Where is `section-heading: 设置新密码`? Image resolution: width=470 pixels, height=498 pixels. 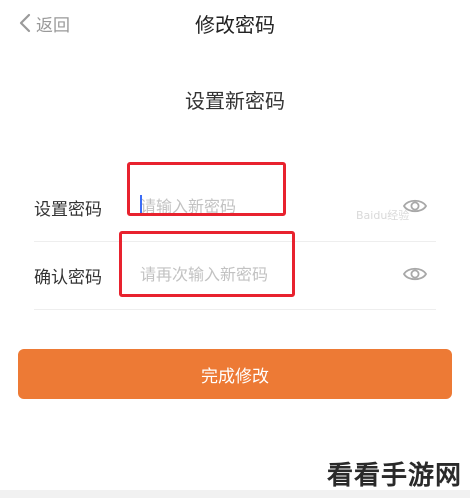 section-heading: 设置新密码 is located at coordinates (235, 101).